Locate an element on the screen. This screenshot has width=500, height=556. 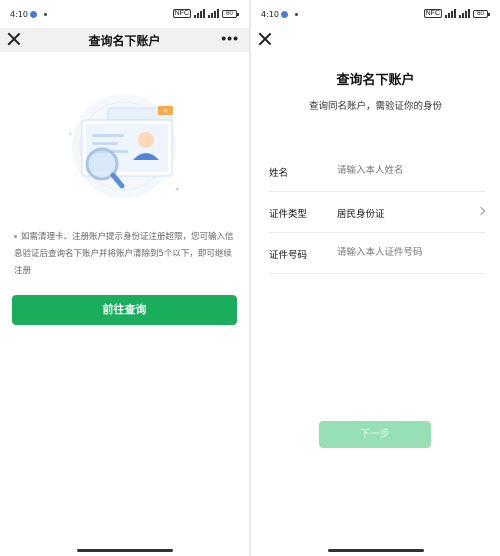
id-number-row: 证件号码 is located at coordinates (377, 254).